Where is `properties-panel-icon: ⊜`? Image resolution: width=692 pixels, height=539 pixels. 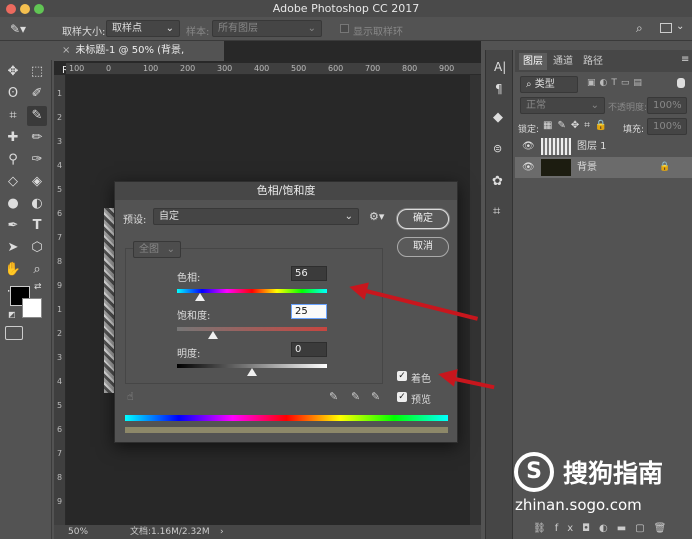 properties-panel-icon: ⊜ is located at coordinates (497, 148).